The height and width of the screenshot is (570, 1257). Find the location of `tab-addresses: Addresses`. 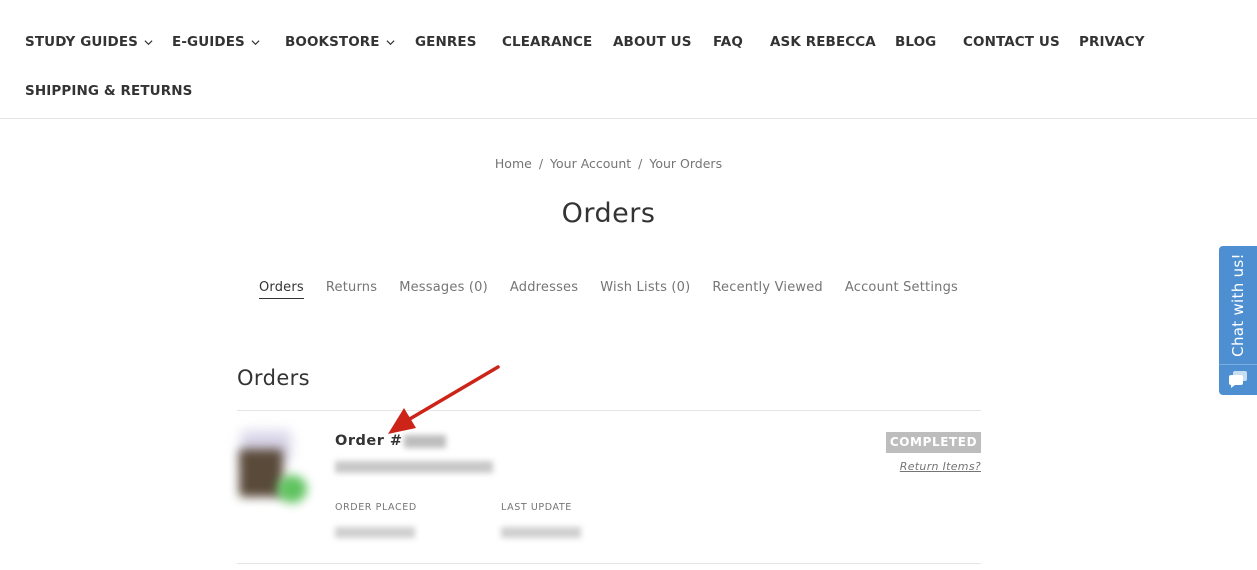

tab-addresses: Addresses is located at coordinates (544, 289).